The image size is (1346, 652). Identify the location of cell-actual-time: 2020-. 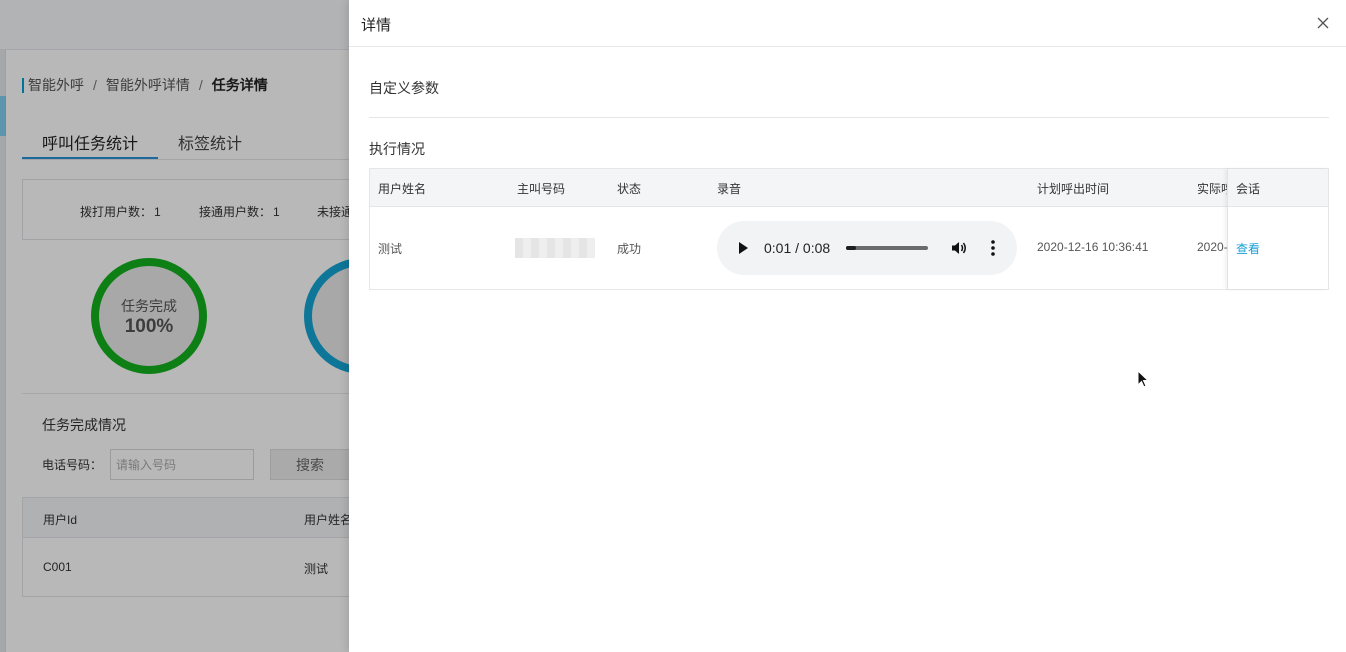
(1212, 247).